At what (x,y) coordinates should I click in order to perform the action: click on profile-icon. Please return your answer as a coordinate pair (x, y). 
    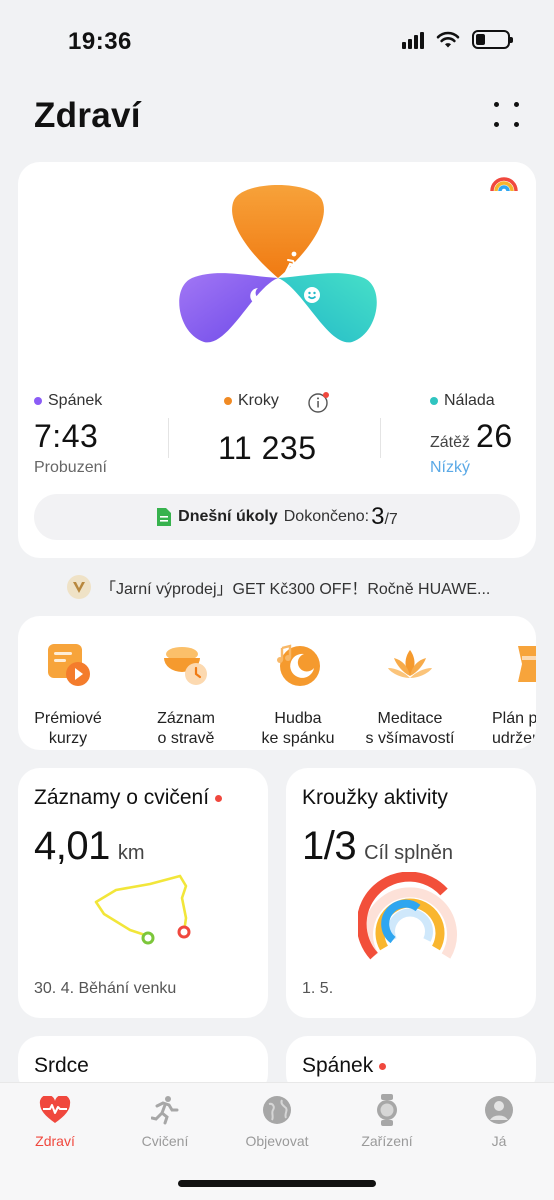
    Looking at the image, I should click on (499, 1110).